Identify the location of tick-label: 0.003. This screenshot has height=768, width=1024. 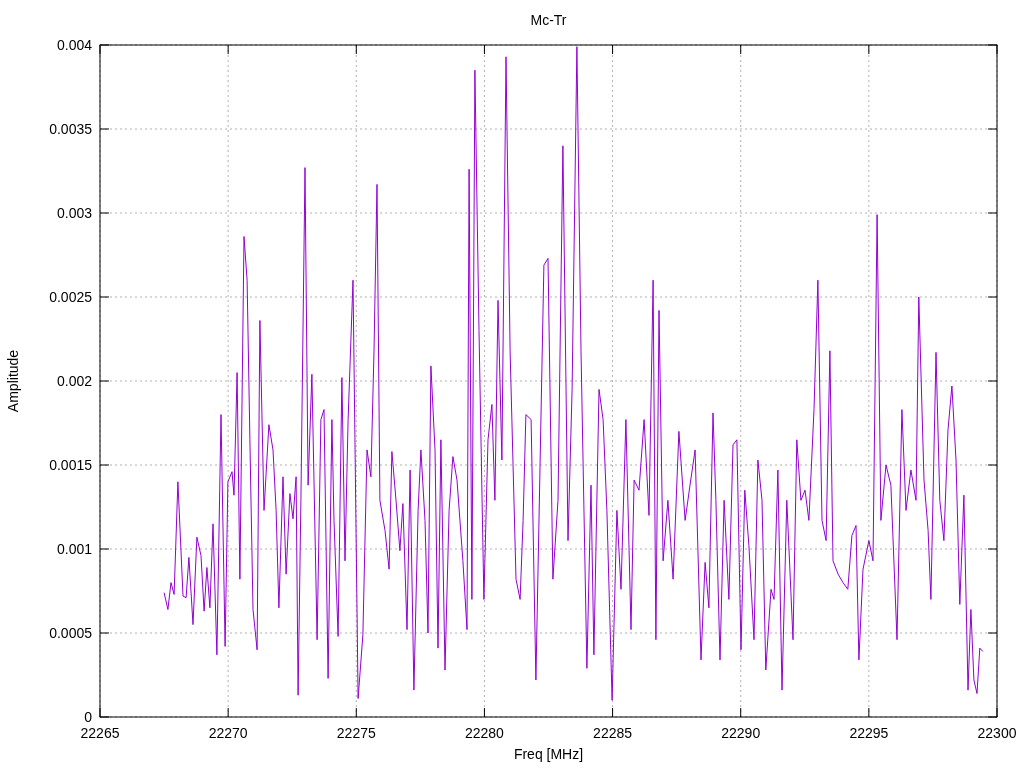
(74, 213).